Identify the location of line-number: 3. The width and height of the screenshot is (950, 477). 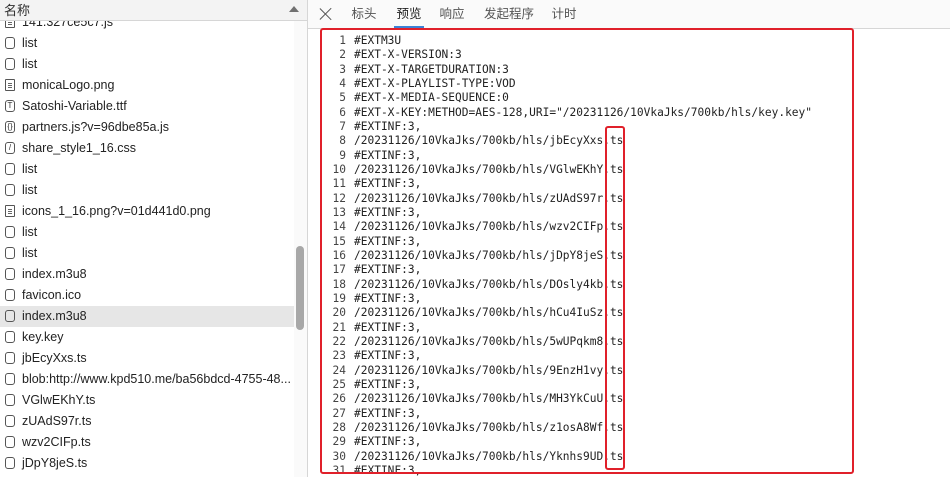
(342, 69).